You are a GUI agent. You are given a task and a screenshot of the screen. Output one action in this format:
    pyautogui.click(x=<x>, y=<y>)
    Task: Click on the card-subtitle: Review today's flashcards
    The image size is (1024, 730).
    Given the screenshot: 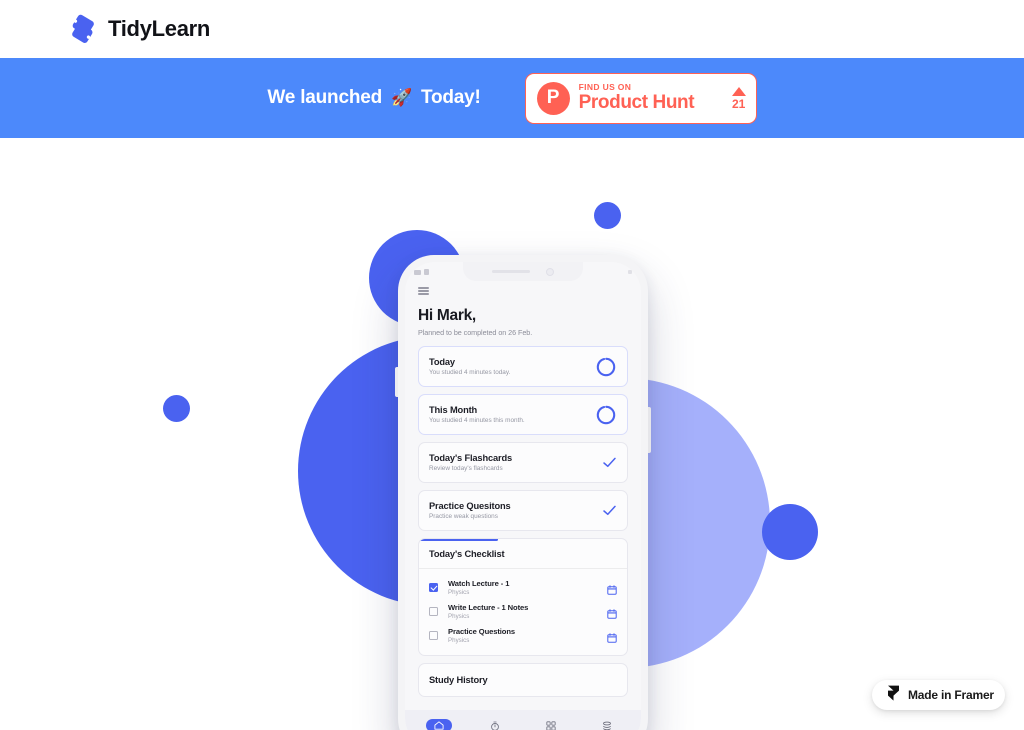 What is the action you would take?
    pyautogui.click(x=466, y=469)
    